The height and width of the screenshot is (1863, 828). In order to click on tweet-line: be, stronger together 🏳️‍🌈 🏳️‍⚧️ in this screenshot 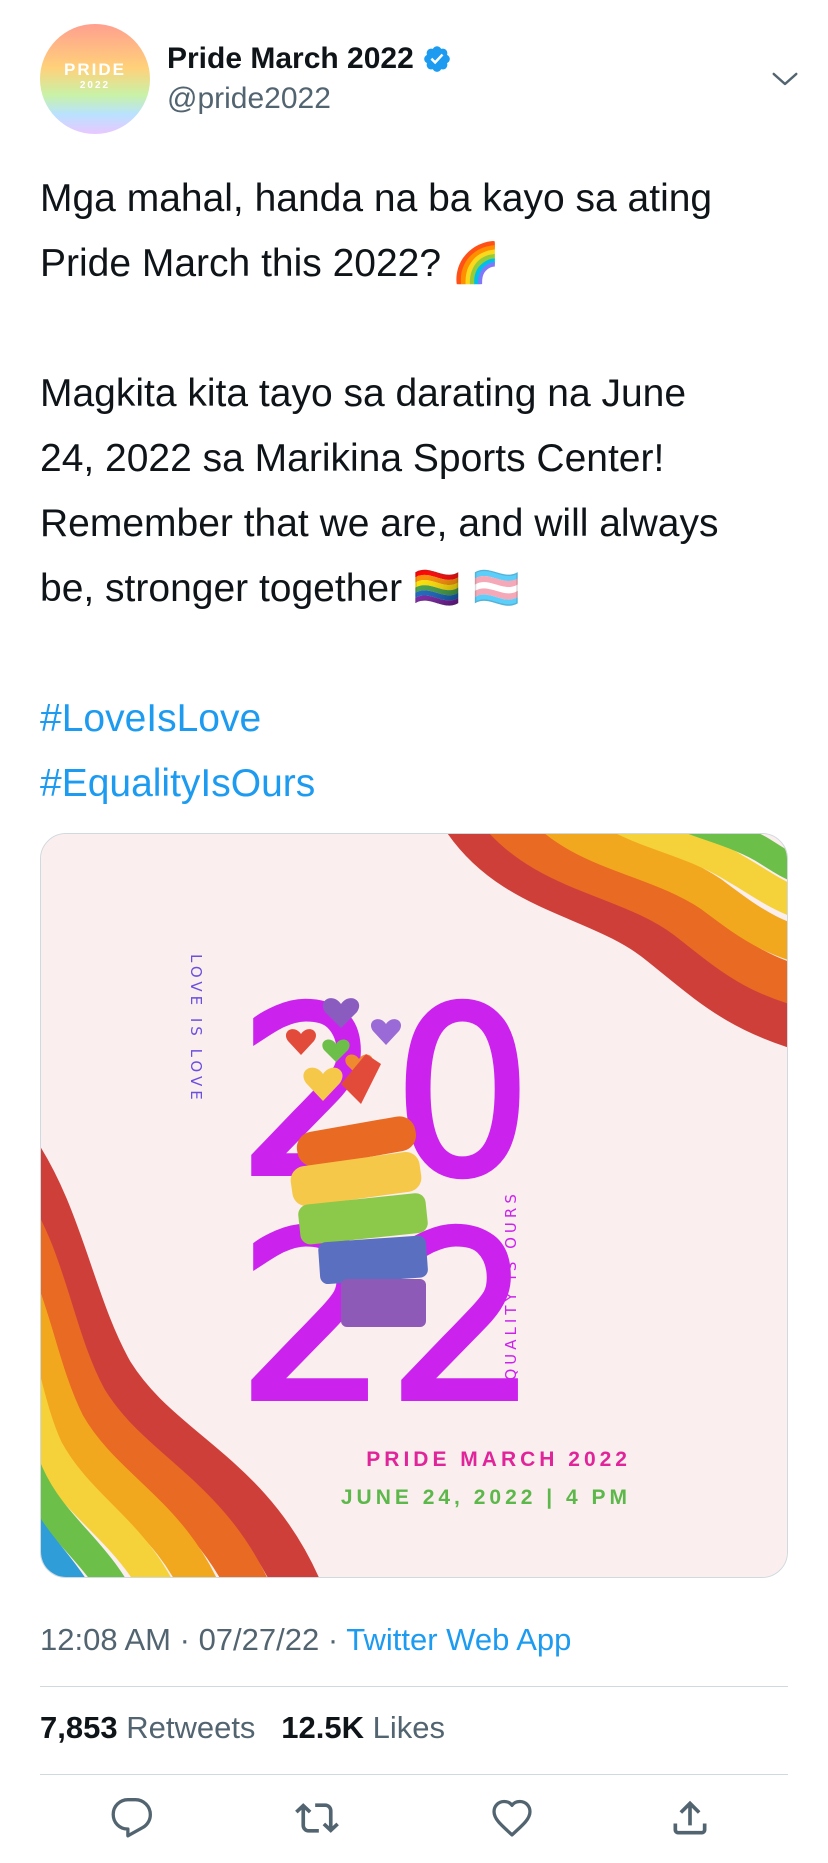, I will do `click(280, 588)`.